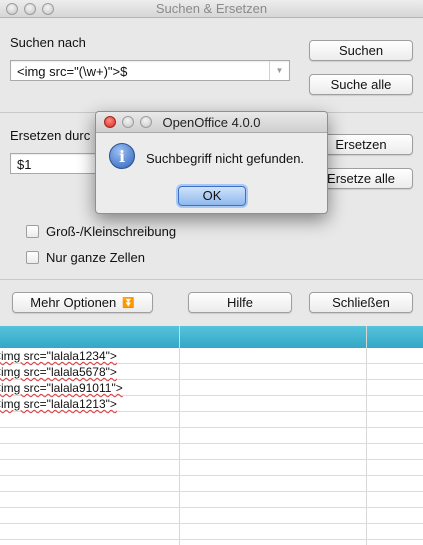 The width and height of the screenshot is (423, 545). Describe the element at coordinates (48, 9) in the screenshot. I see `zoom-window-button` at that location.